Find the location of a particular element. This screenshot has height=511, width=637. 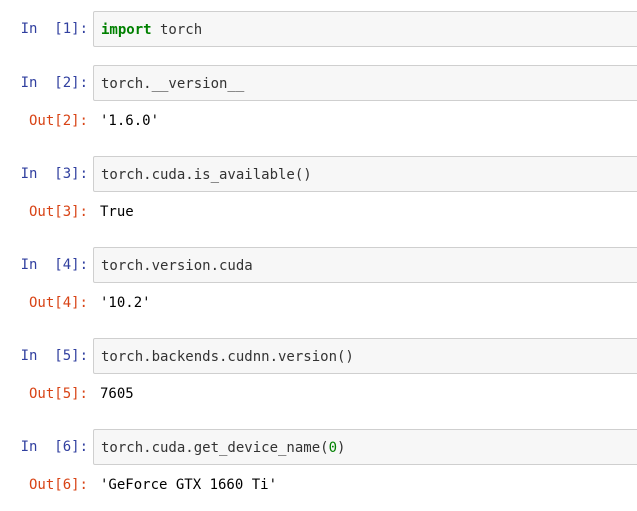

in-prompt: In [4]: is located at coordinates (54, 265).